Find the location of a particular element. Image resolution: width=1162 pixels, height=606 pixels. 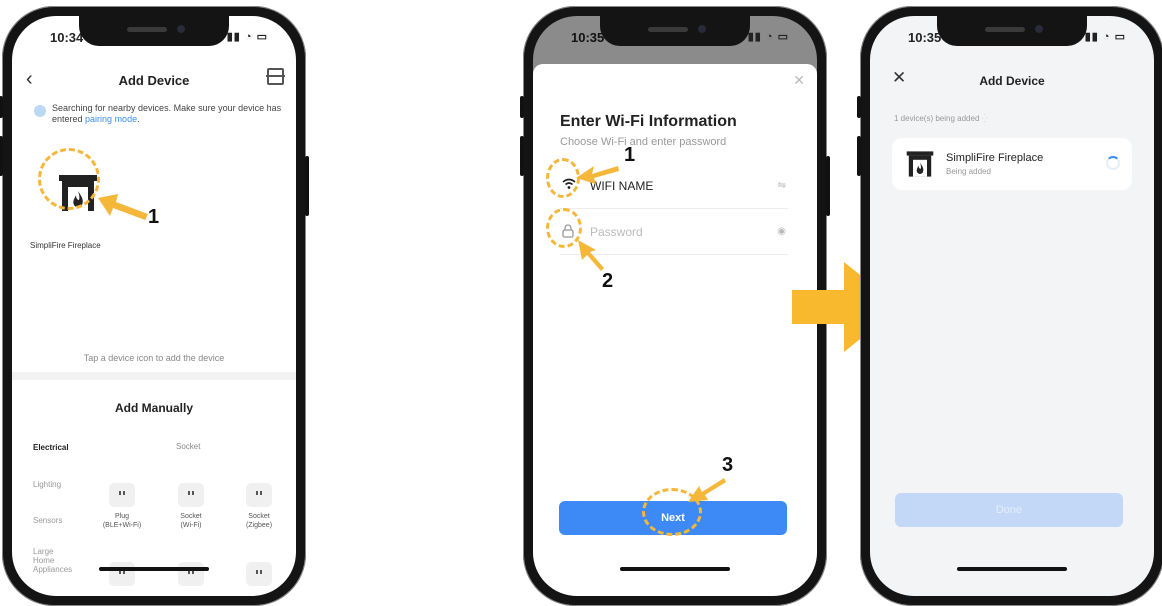

category-lighting: Lighting is located at coordinates (47, 484).